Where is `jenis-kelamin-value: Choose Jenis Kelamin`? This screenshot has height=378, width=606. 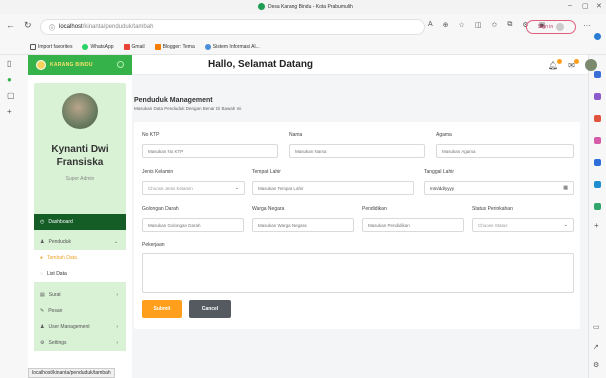
jenis-kelamin-value: Choose Jenis Kelamin is located at coordinates (170, 188).